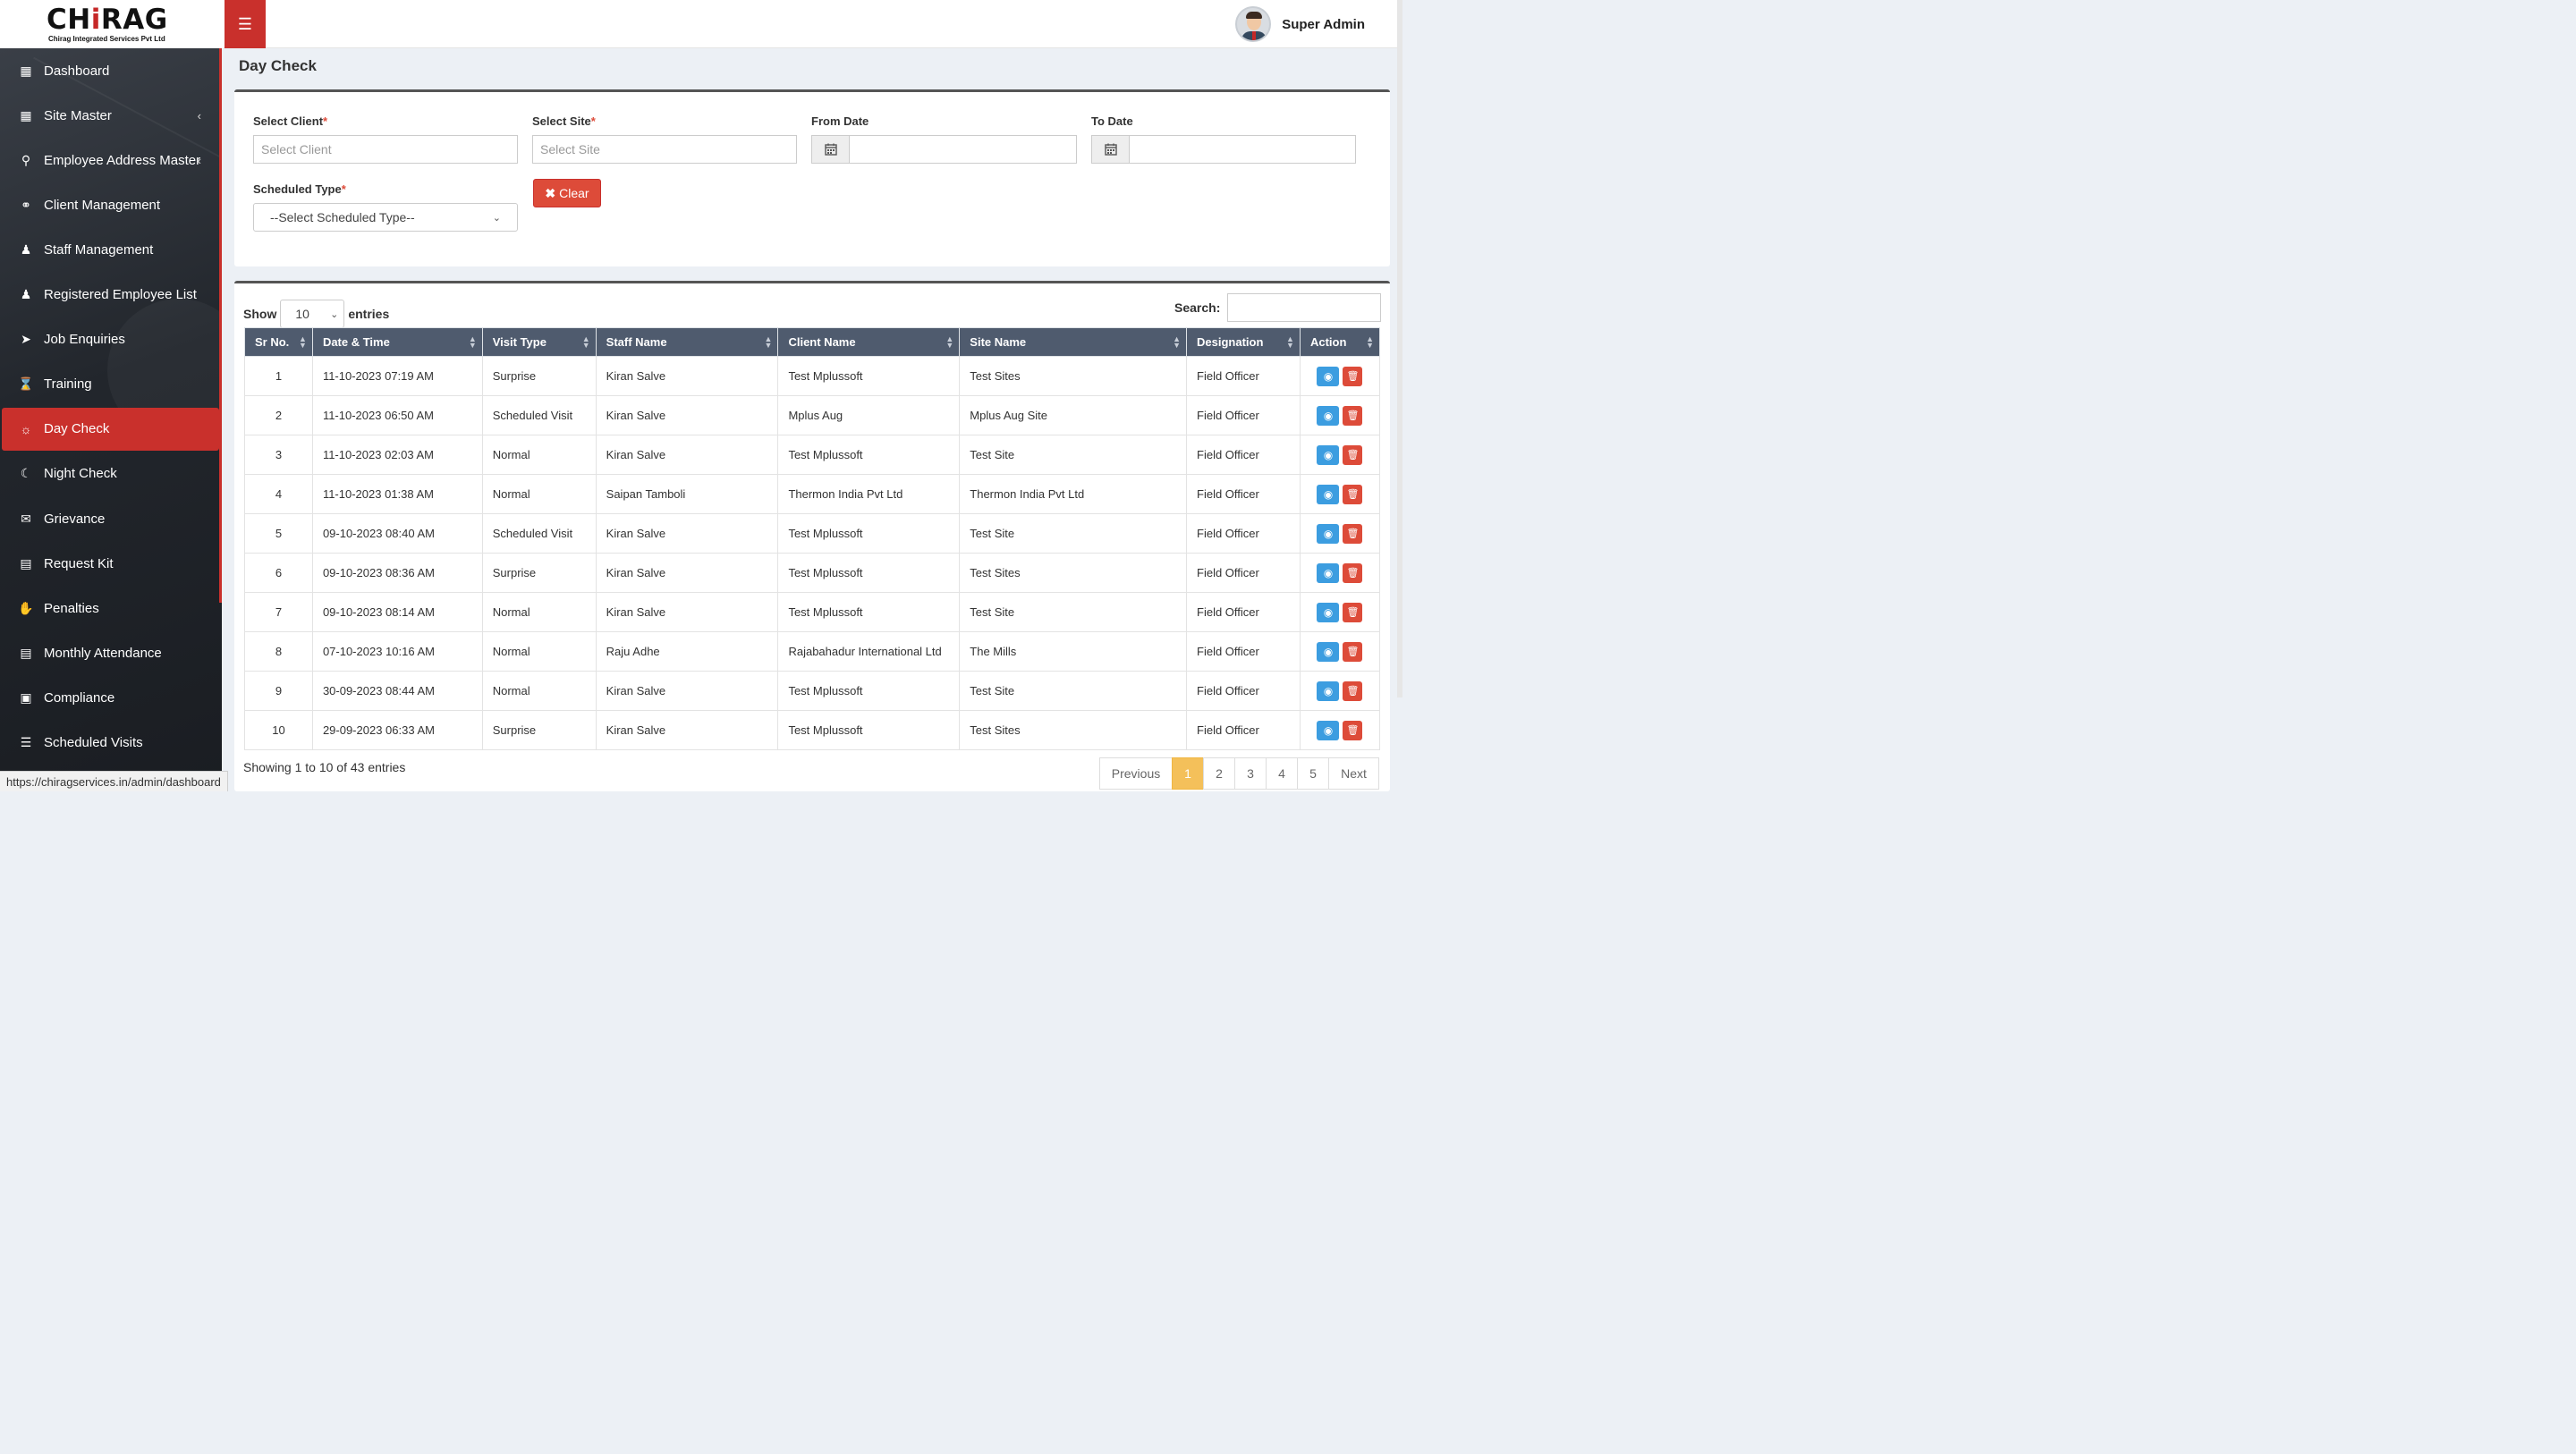 The height and width of the screenshot is (1454, 2576). Describe the element at coordinates (26, 294) in the screenshot. I see `user-icon: ♟` at that location.